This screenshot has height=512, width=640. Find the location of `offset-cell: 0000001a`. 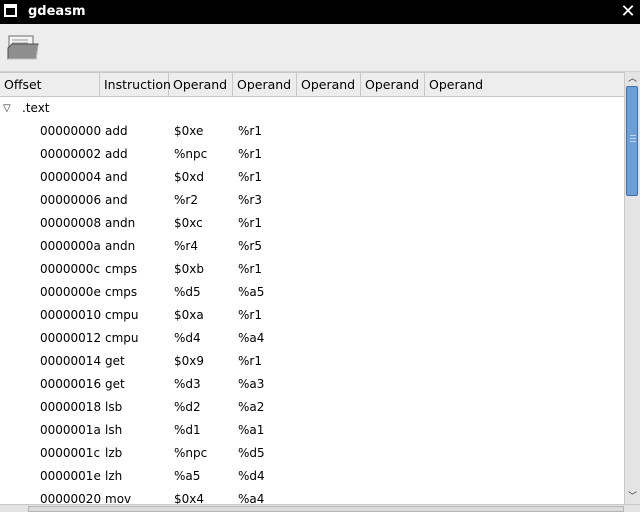

offset-cell: 0000001a is located at coordinates (70, 430).